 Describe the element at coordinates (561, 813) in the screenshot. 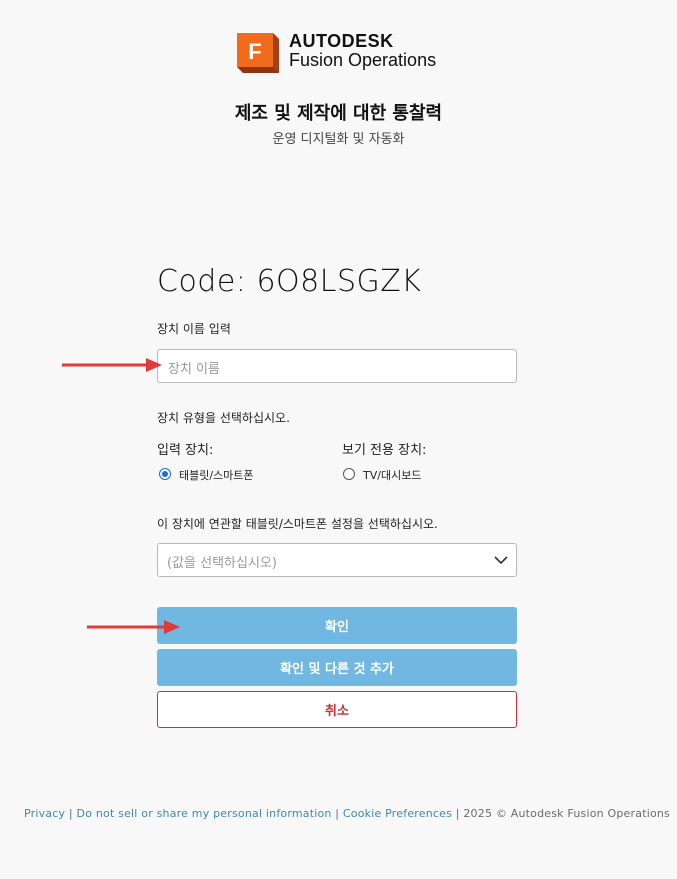

I see `copyright-text: | 2025 © Autodesk Fusion Operations` at that location.